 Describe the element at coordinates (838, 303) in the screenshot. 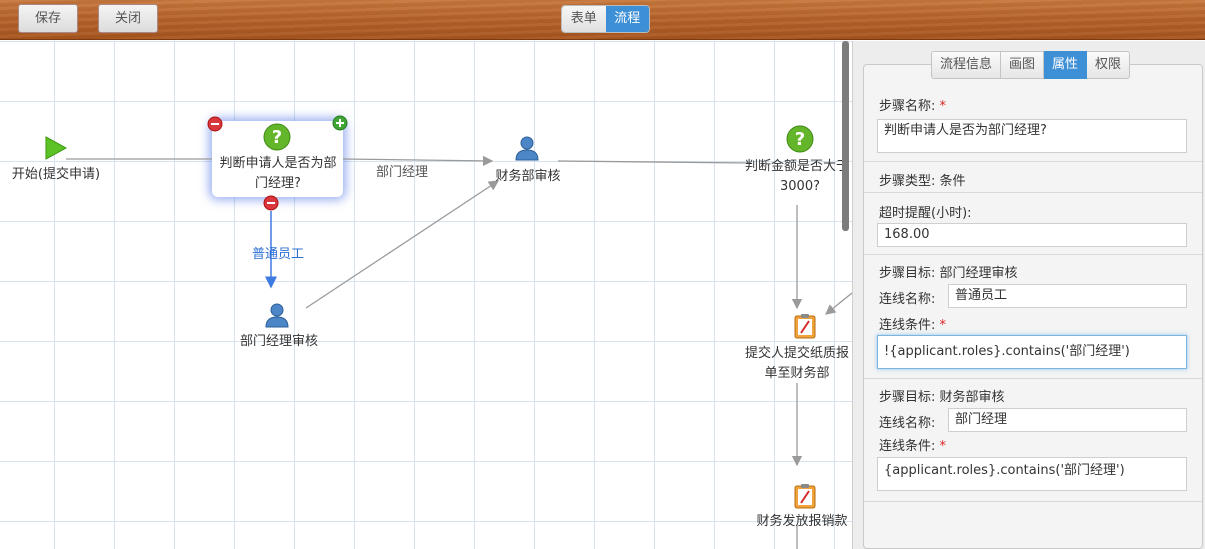

I see `link-incoming-right` at that location.